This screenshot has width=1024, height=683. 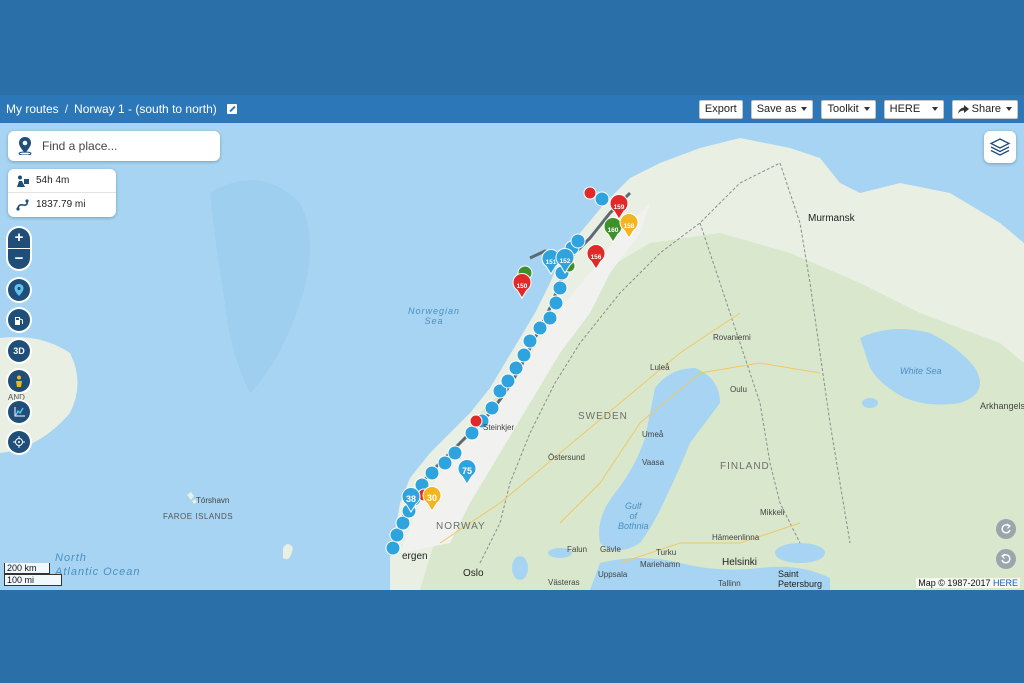 I want to click on edit-icon, so click(x=231, y=109).